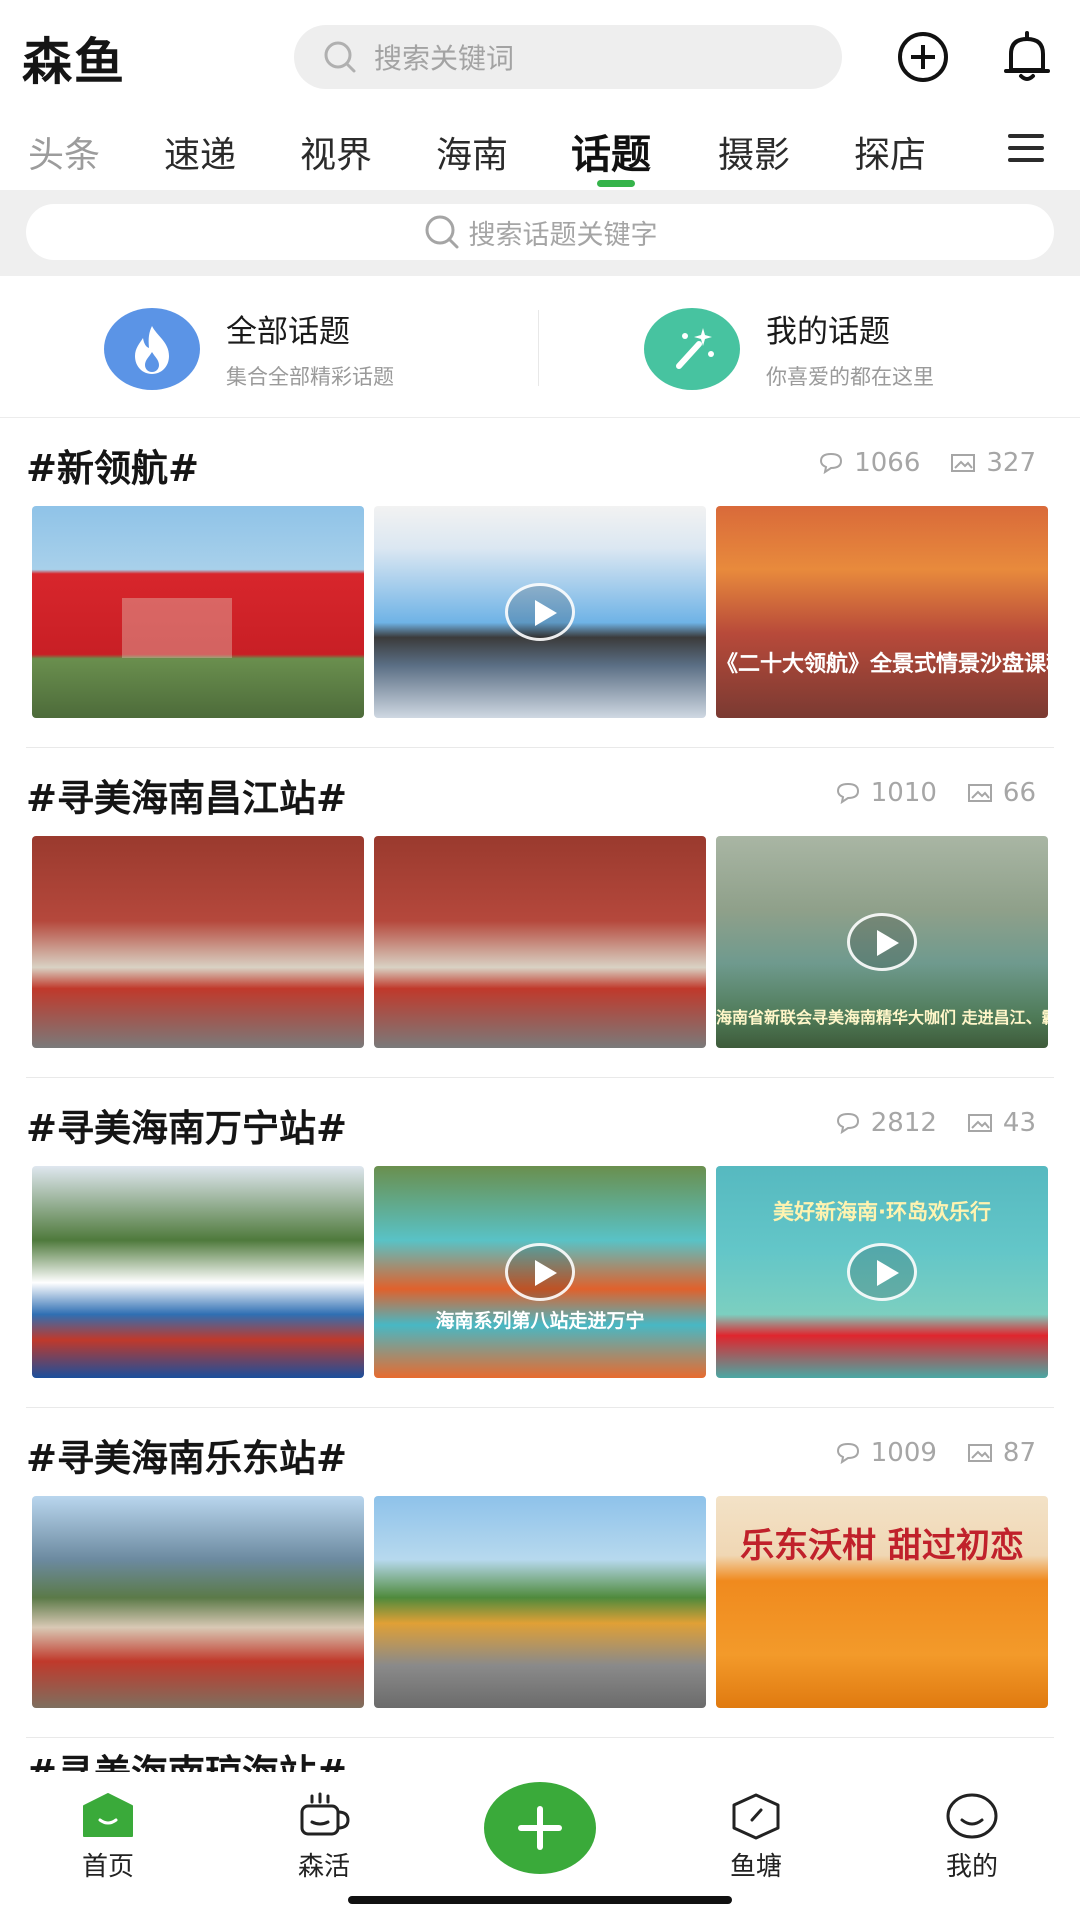  I want to click on compass-icon, so click(756, 1816).